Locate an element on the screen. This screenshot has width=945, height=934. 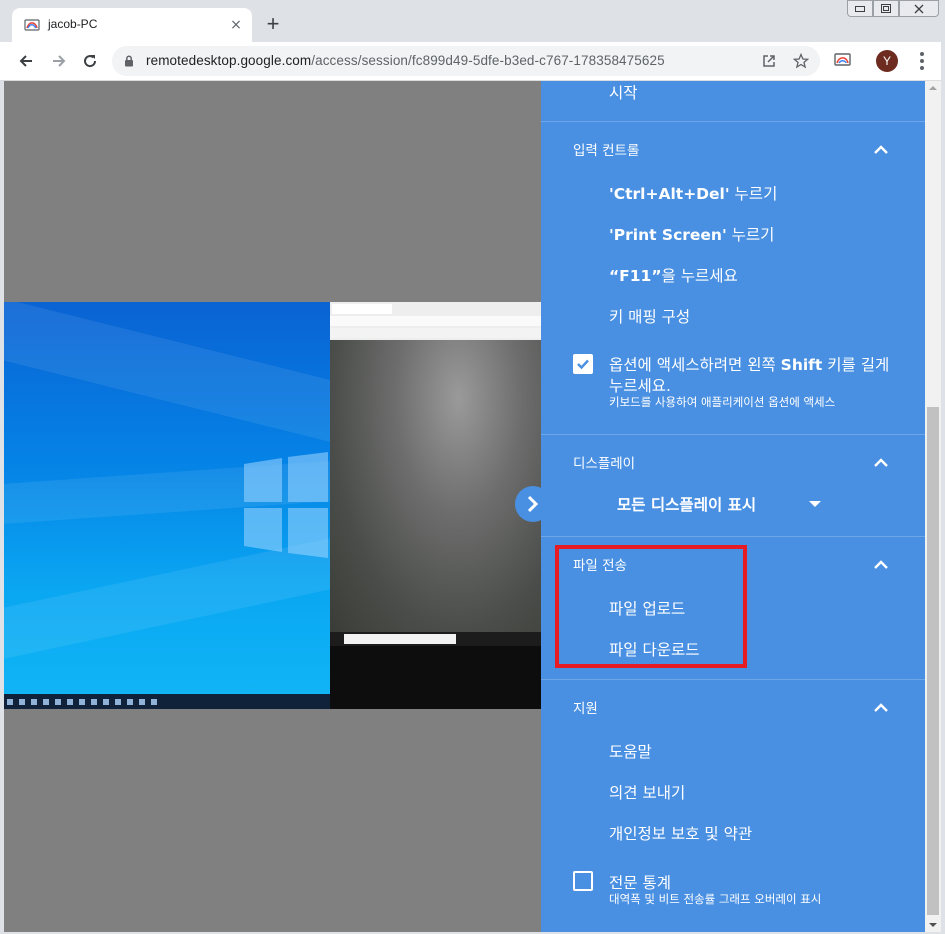
dropdown-caret-icon is located at coordinates (815, 504).